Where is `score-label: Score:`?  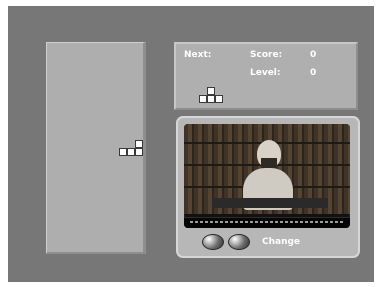 score-label: Score: is located at coordinates (266, 55).